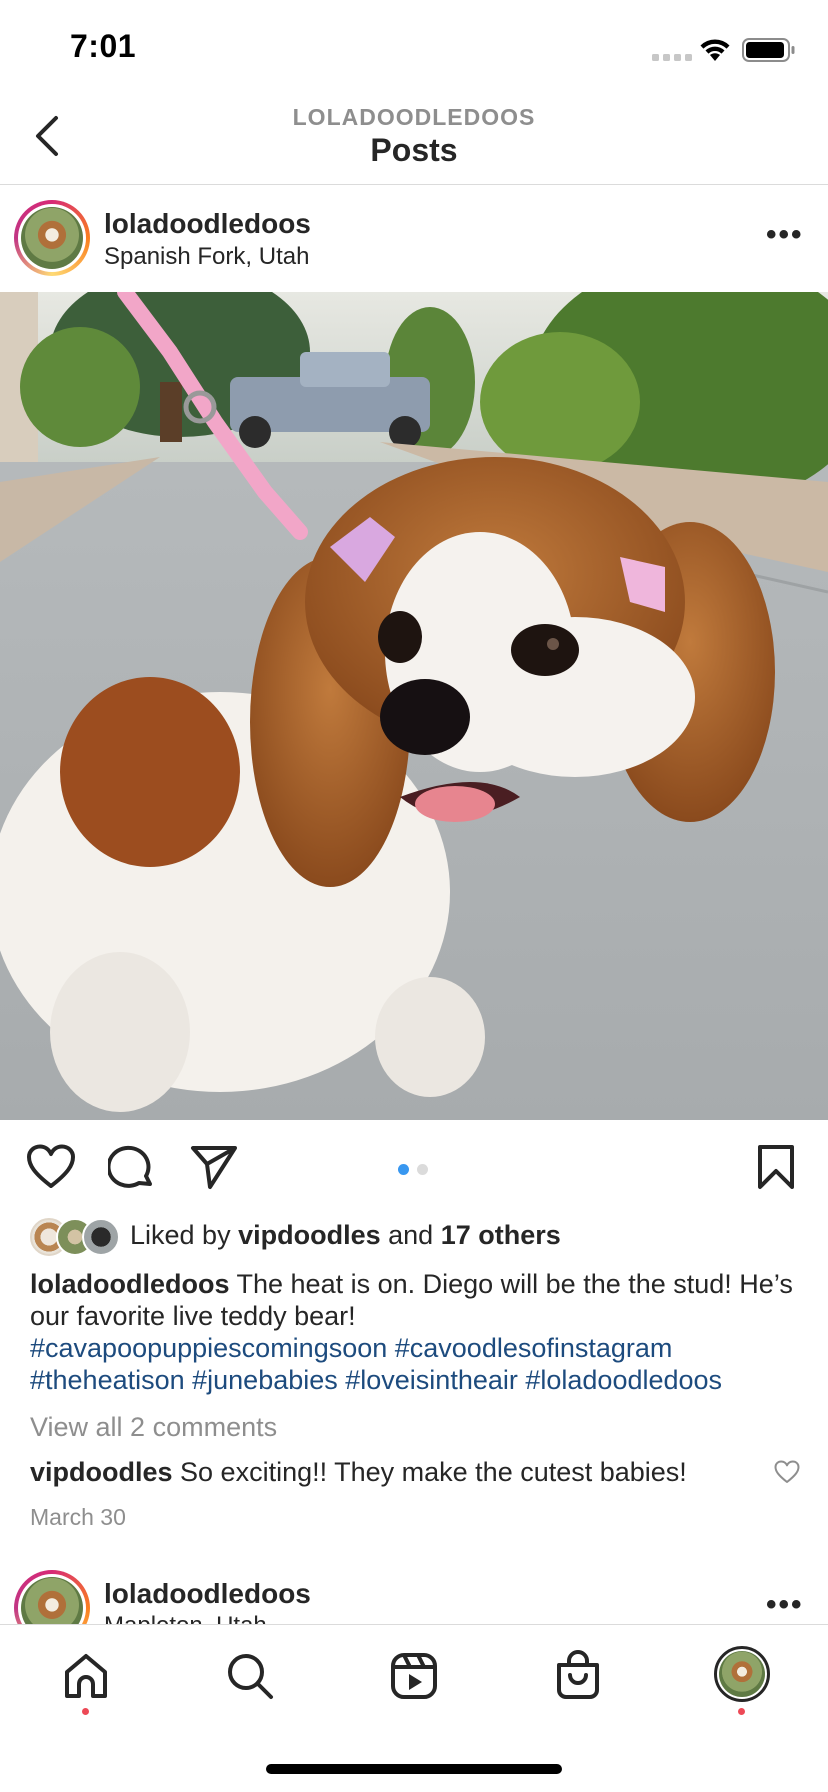 Image resolution: width=828 pixels, height=1792 pixels. I want to click on battery-icon, so click(768, 50).